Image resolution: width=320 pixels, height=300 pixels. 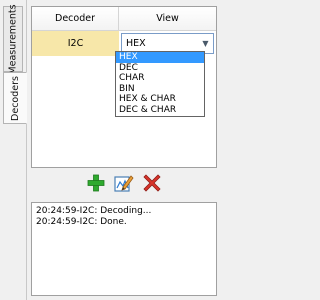 I want to click on dropdown-option-bin: BIN, so click(x=160, y=89).